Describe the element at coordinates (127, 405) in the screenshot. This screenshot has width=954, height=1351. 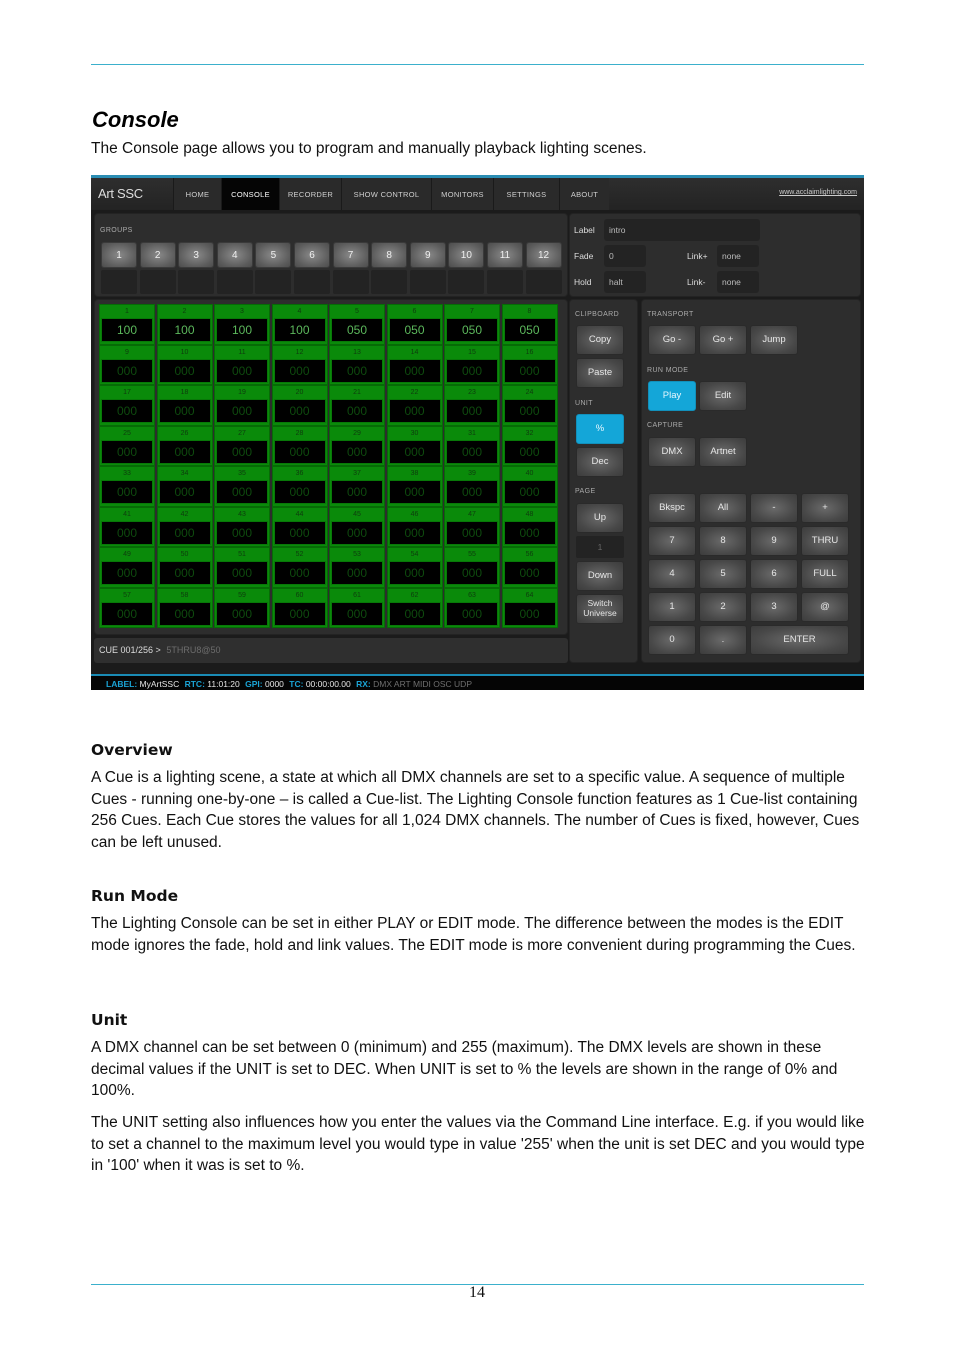
I see `channel-cell: 17 000` at that location.